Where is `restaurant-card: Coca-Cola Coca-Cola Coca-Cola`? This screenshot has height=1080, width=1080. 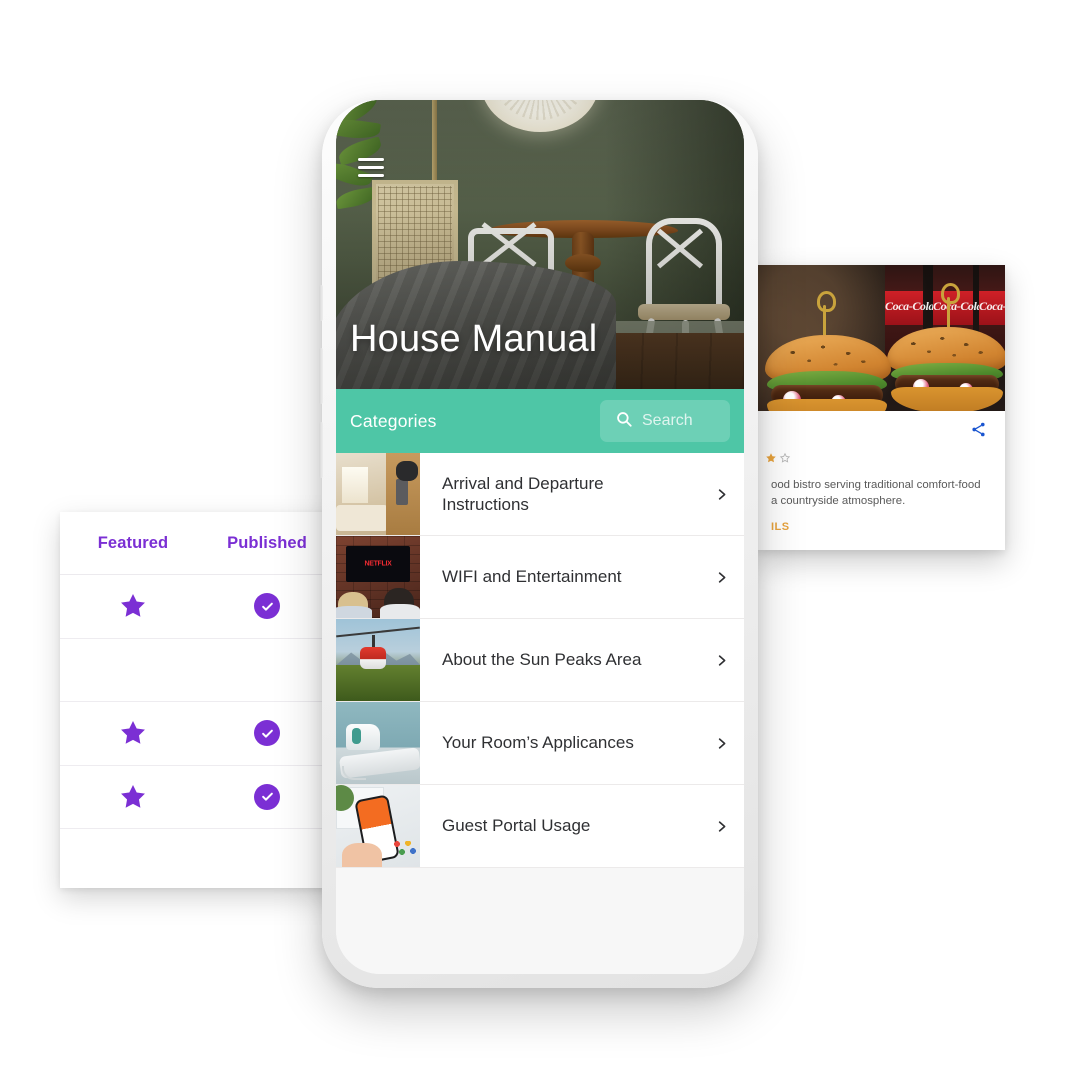
restaurant-card: Coca-Cola Coca-Cola Coca-Cola is located at coordinates (881, 407).